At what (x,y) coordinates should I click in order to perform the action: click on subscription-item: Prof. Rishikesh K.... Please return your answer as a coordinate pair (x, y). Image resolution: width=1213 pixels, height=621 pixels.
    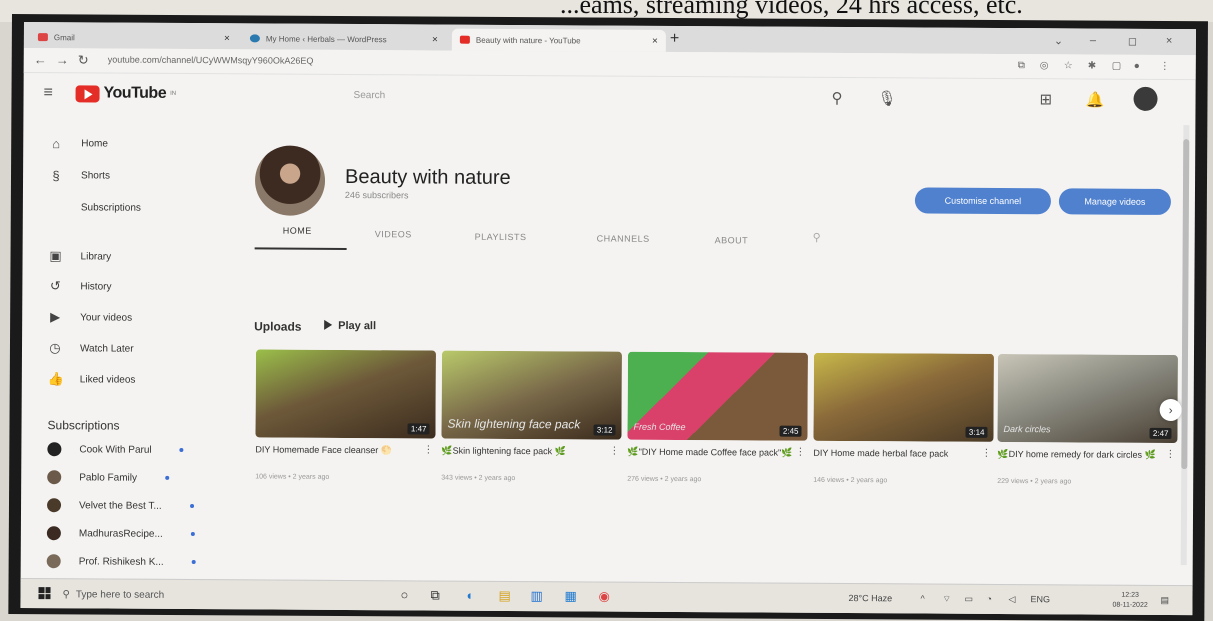
    Looking at the image, I should click on (121, 561).